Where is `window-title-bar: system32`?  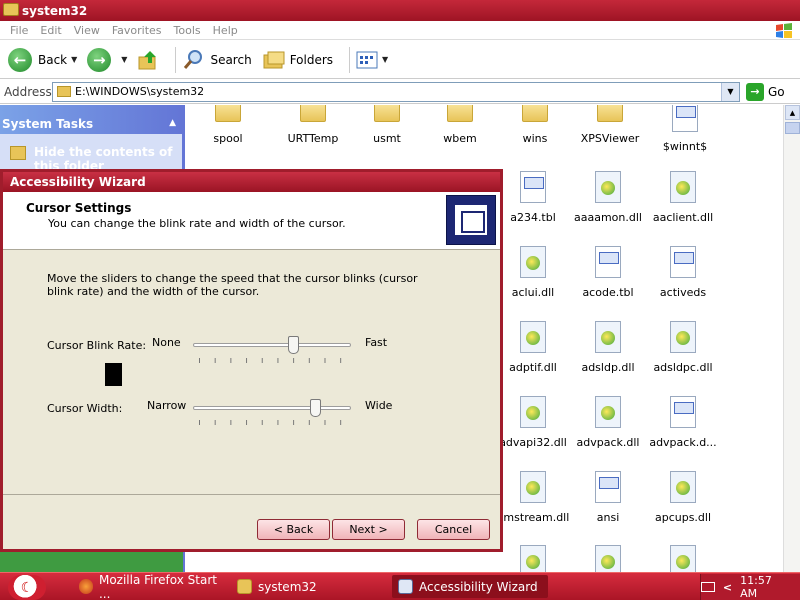 window-title-bar: system32 is located at coordinates (400, 10).